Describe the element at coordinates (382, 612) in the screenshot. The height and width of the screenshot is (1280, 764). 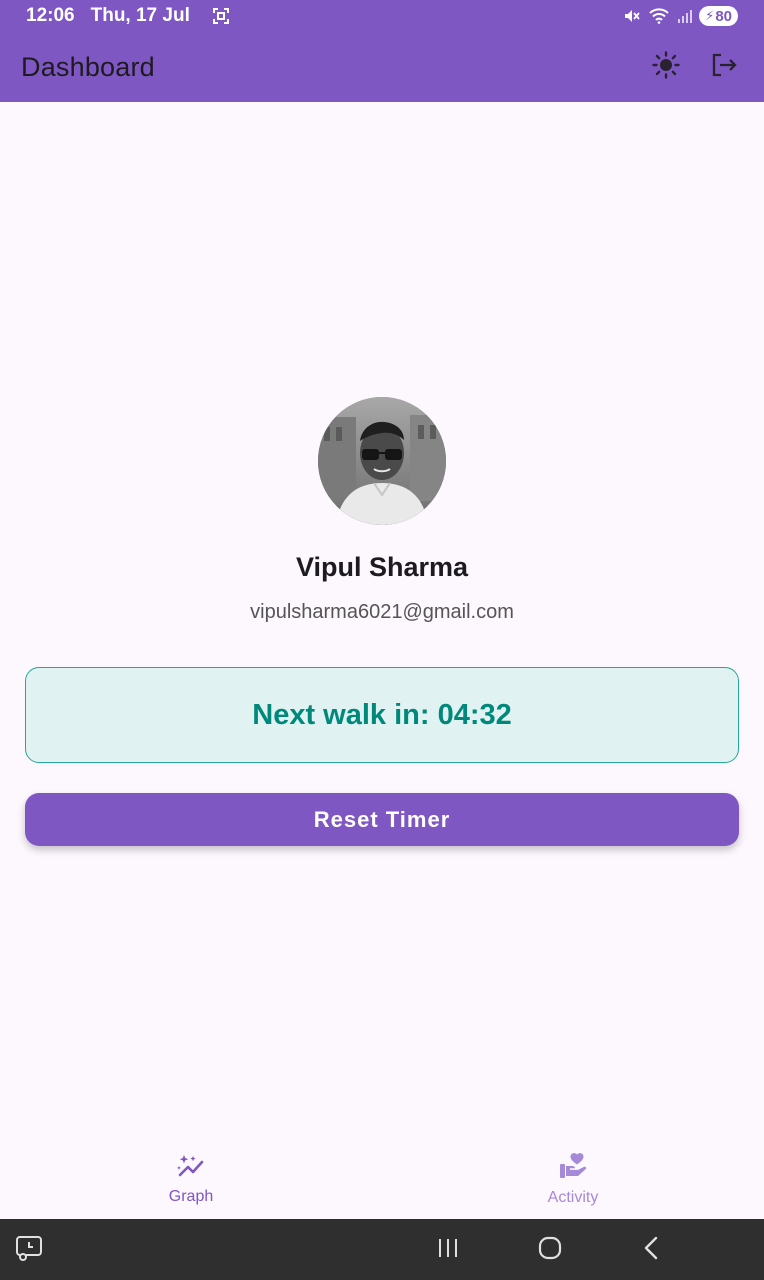
I see `profile-email: vipulsharma6021@gmail.com` at that location.